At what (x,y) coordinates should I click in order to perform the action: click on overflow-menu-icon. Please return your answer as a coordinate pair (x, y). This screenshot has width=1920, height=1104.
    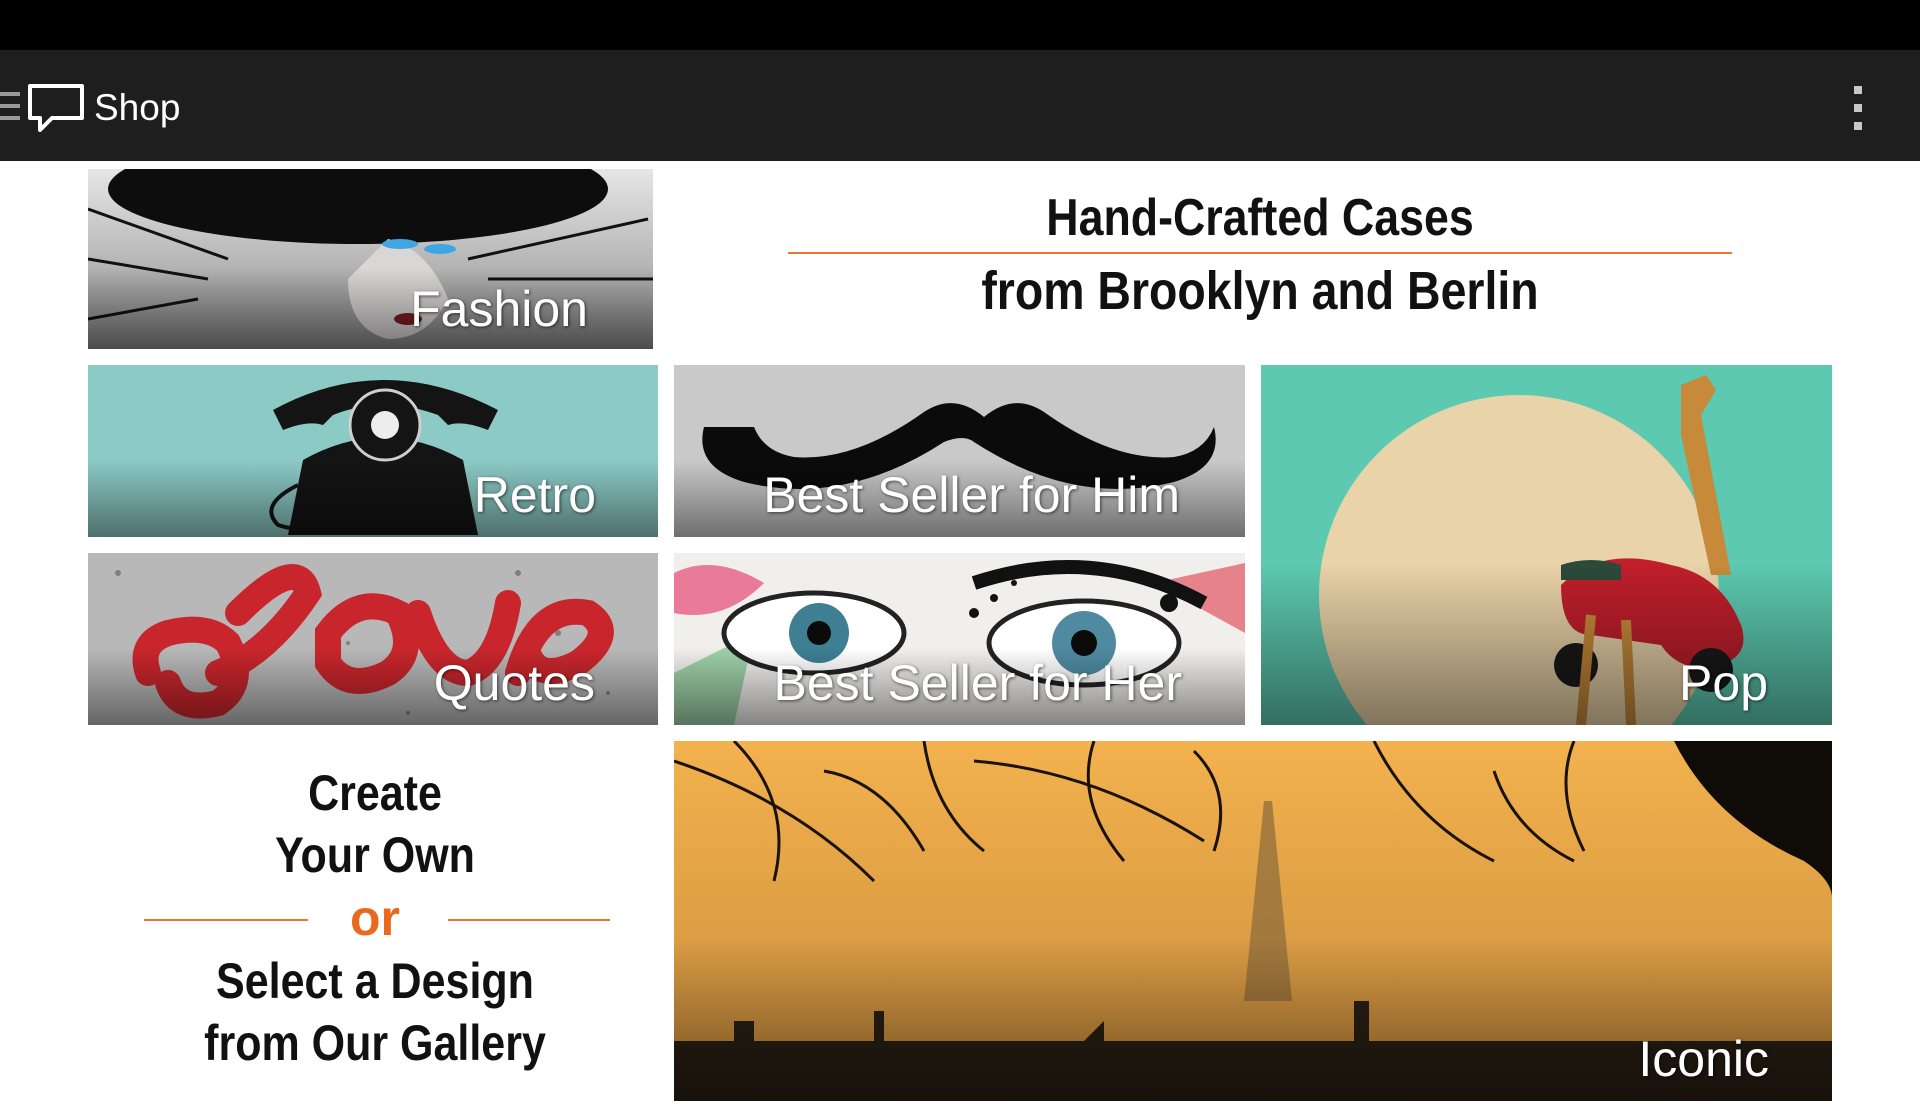
    Looking at the image, I should click on (1858, 108).